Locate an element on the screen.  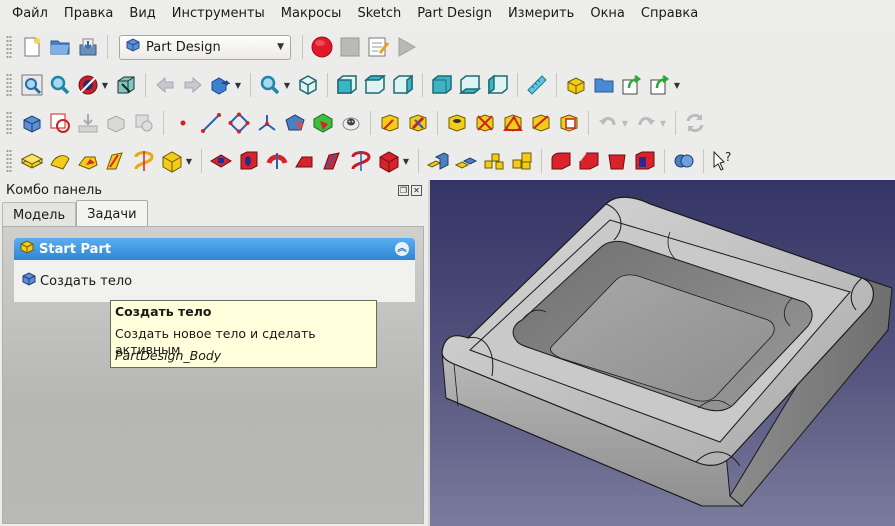
menu-item-6: Part Design is located at coordinates (454, 14).